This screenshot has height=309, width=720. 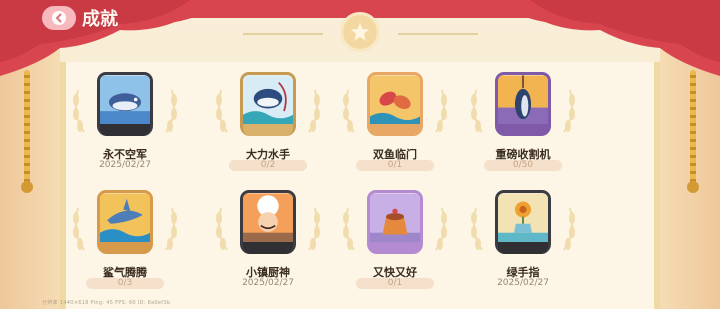 I want to click on achievement-card: 重磅收割机 0/50, so click(x=523, y=125).